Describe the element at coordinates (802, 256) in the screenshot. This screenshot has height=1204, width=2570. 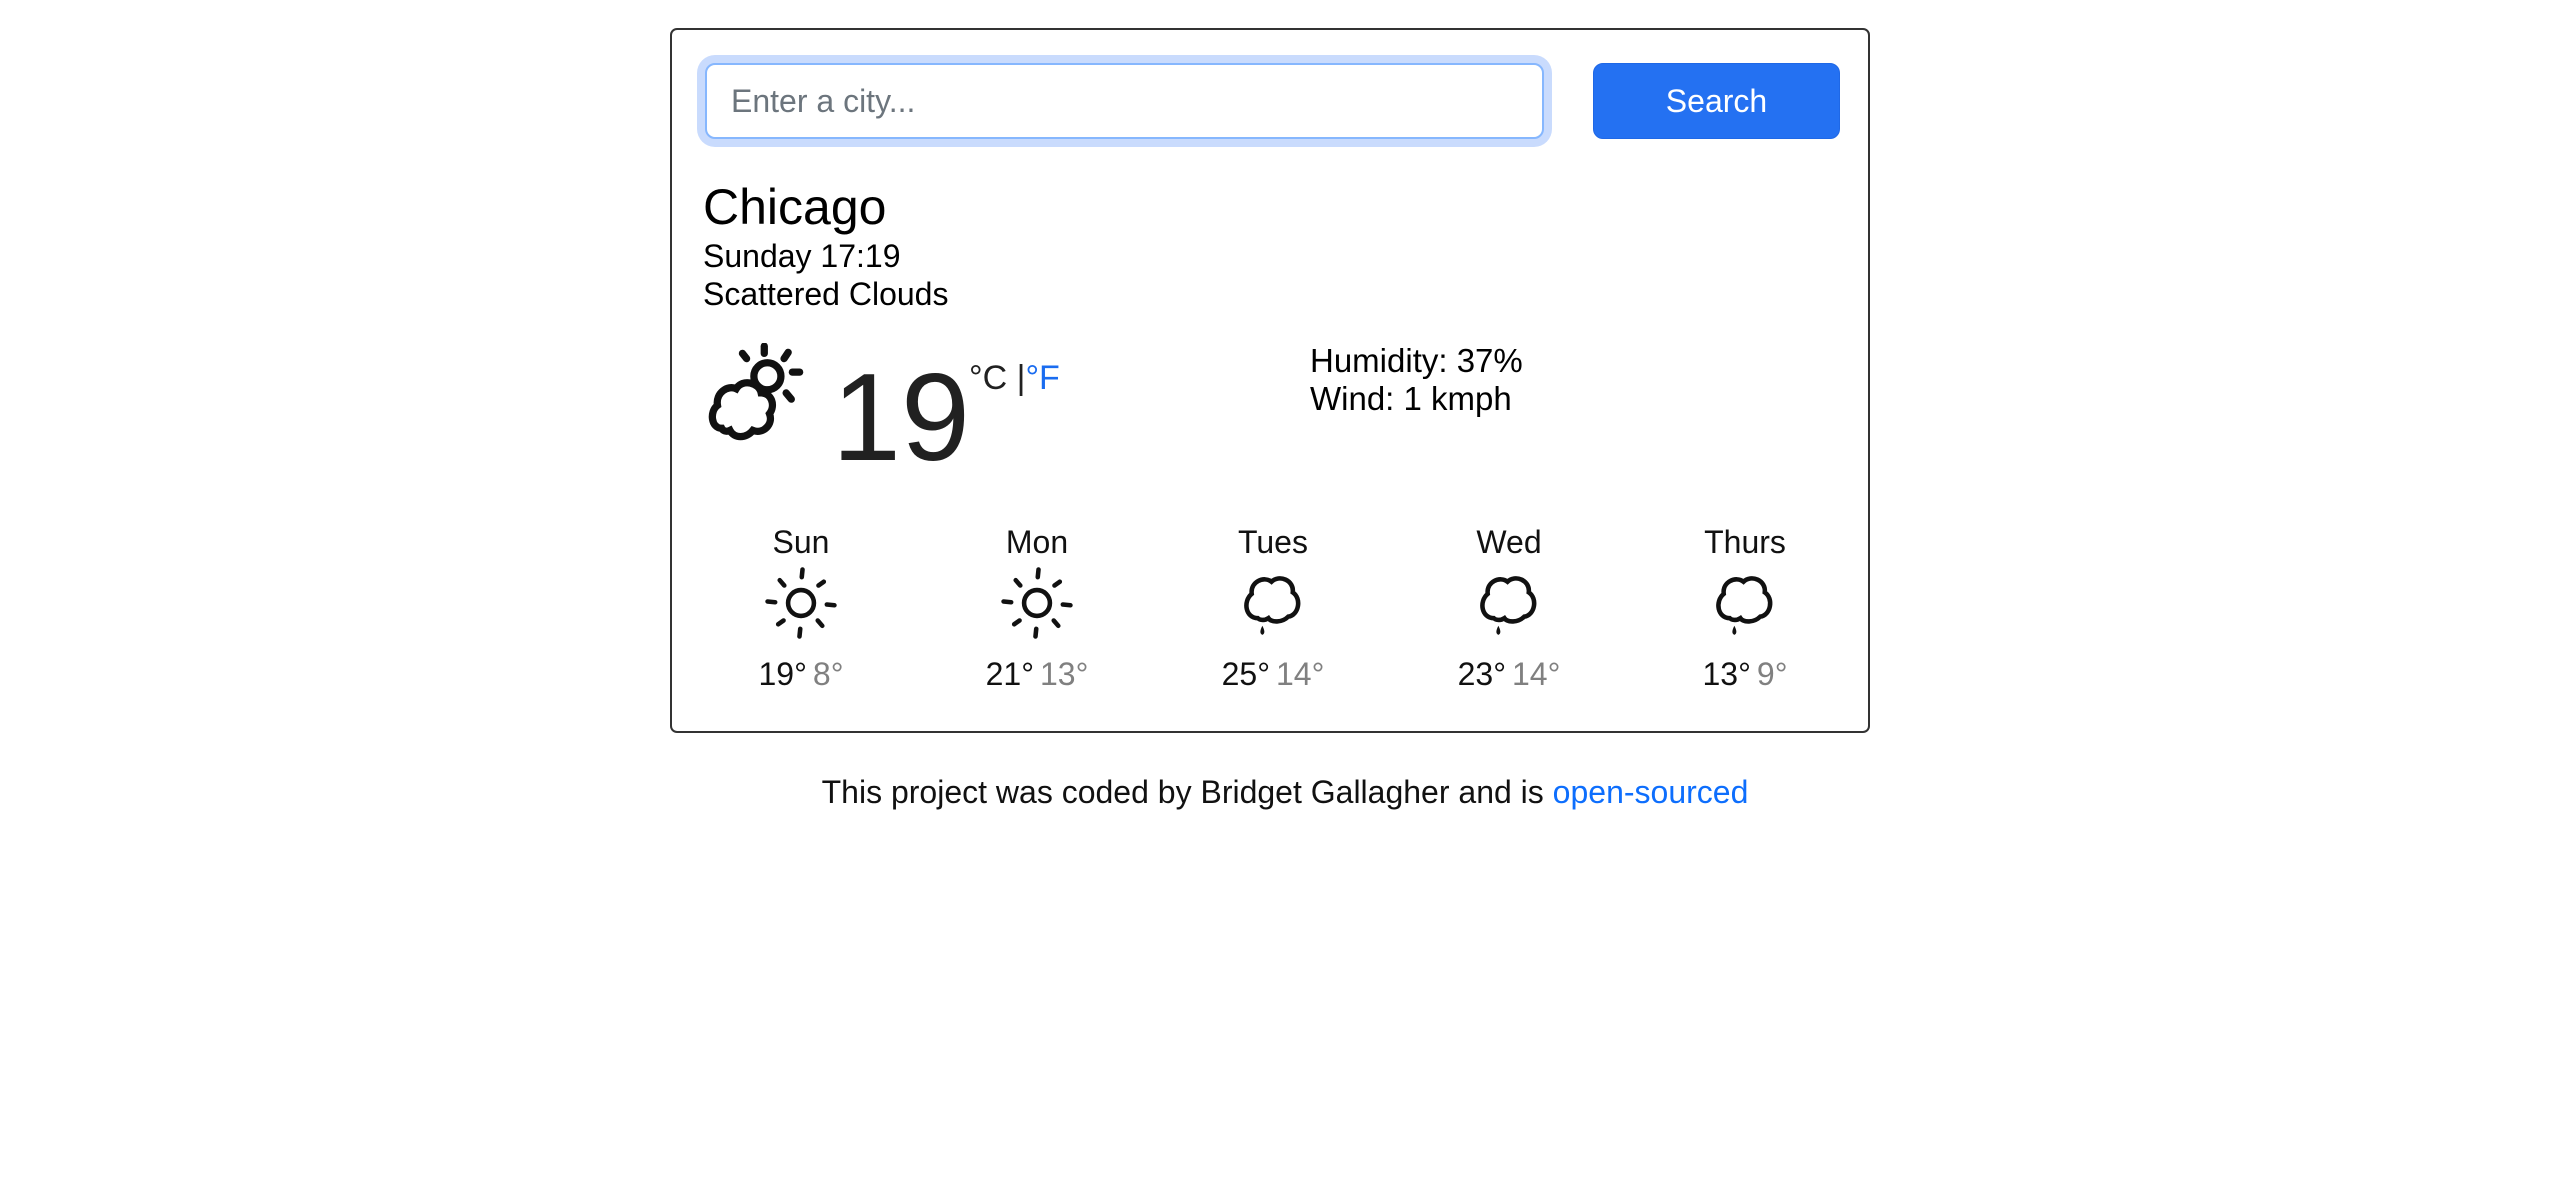
I see `current-datetime: Sunday 17:19` at that location.